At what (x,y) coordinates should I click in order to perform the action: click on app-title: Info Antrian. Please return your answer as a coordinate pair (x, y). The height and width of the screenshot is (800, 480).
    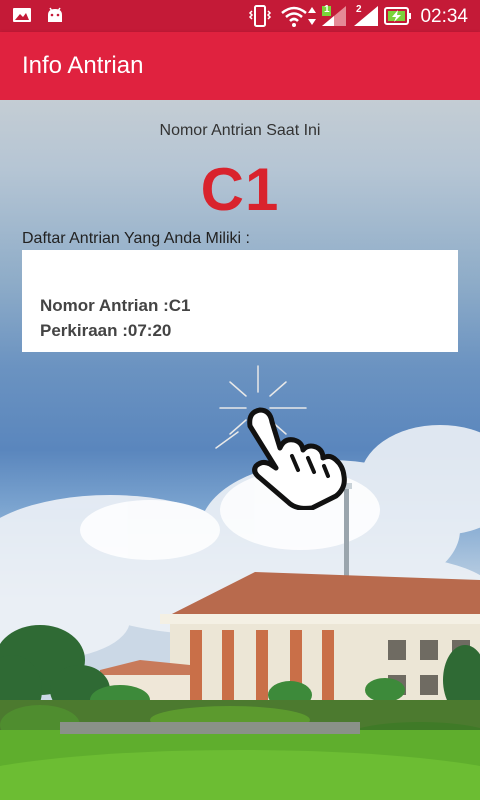
    Looking at the image, I should click on (83, 65).